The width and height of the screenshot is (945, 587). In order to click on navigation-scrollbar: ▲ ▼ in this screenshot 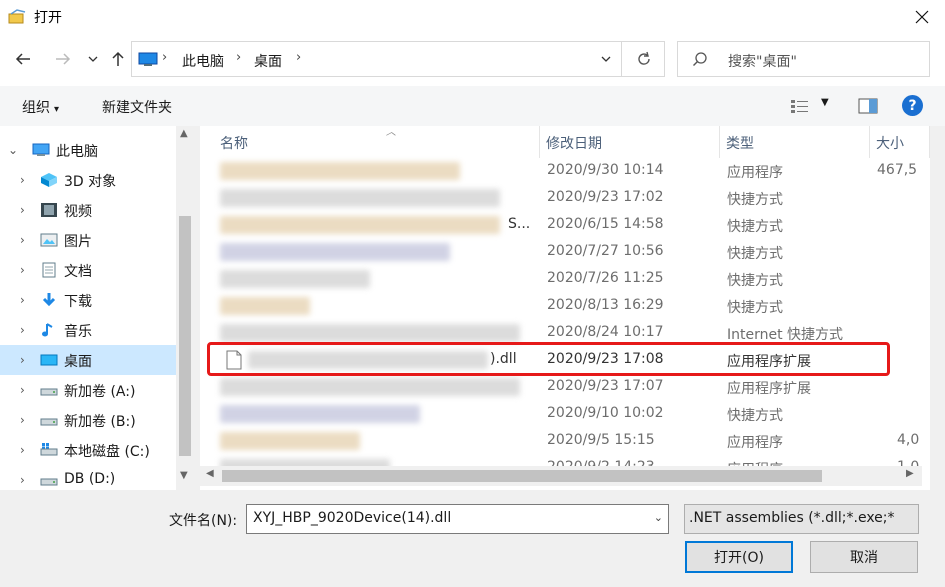, I will do `click(185, 308)`.